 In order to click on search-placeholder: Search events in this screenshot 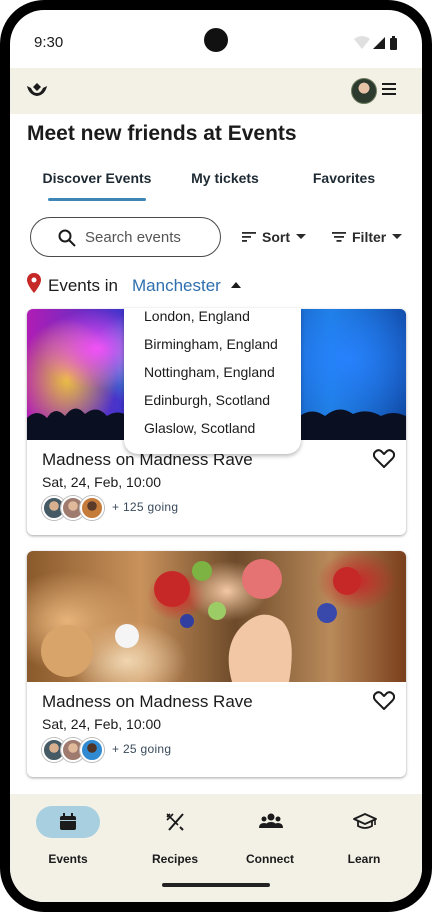, I will do `click(133, 237)`.